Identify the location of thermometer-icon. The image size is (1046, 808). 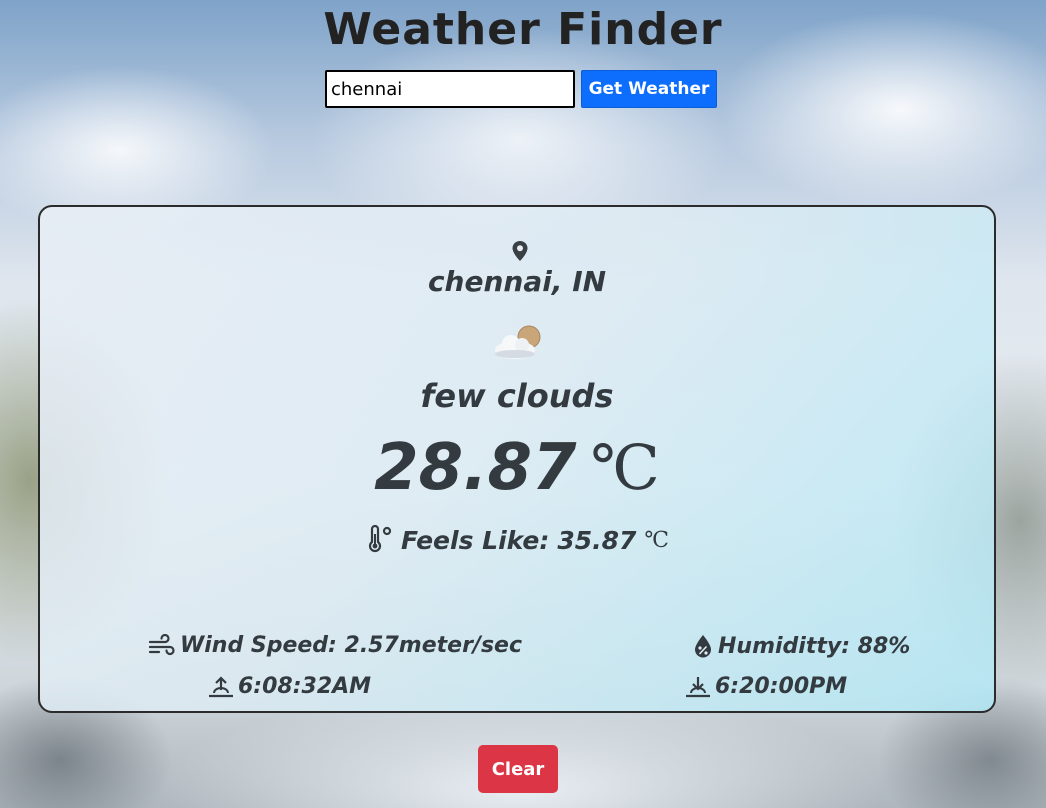
(380, 539).